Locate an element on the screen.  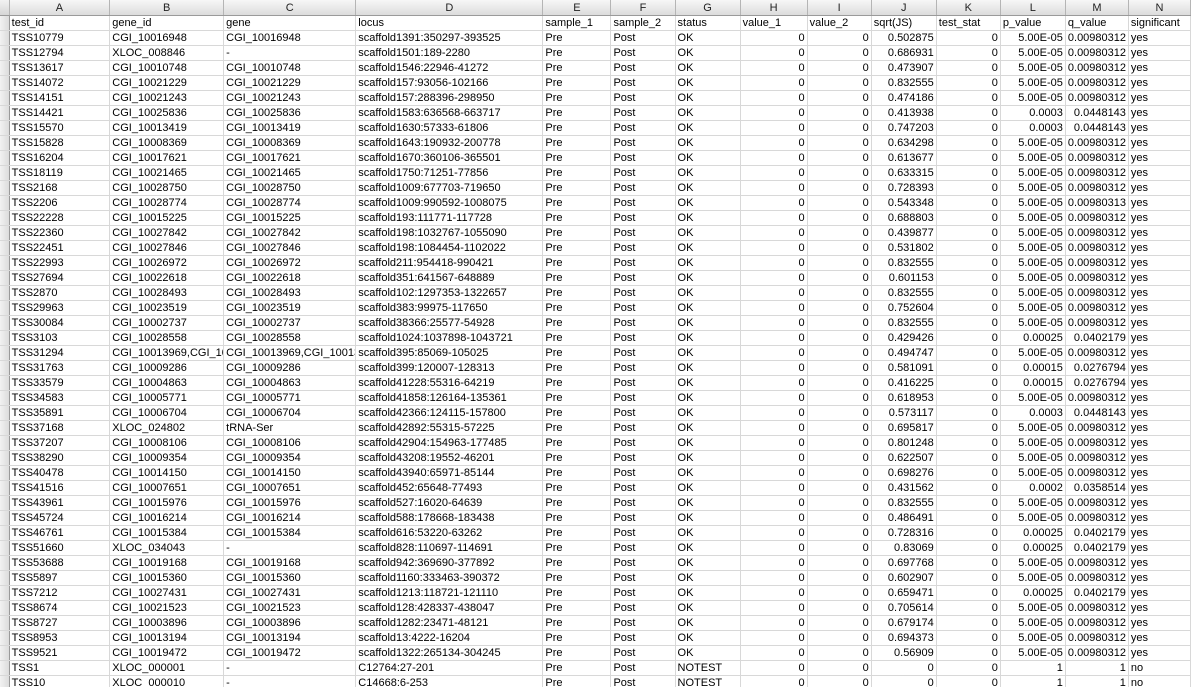
cell-a: TSS2870 is located at coordinates (60, 293).